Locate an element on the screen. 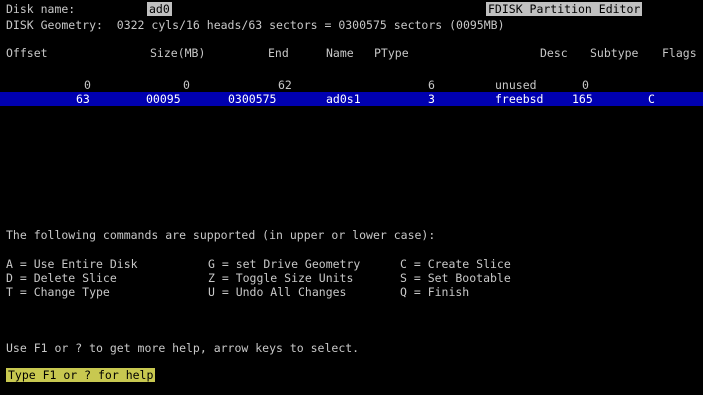  table-row-selected: 63 00095 0300575 ad0s1 3 freebsd 165 C is located at coordinates (351, 99).